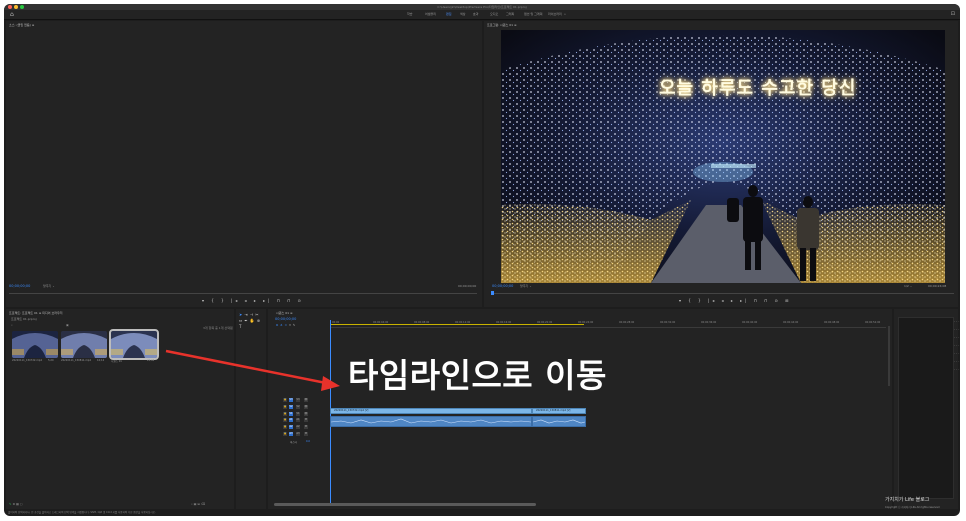 This screenshot has width=966, height=521. Describe the element at coordinates (295, 325) in the screenshot. I see `timeline-settings-icon: ✎` at that location.